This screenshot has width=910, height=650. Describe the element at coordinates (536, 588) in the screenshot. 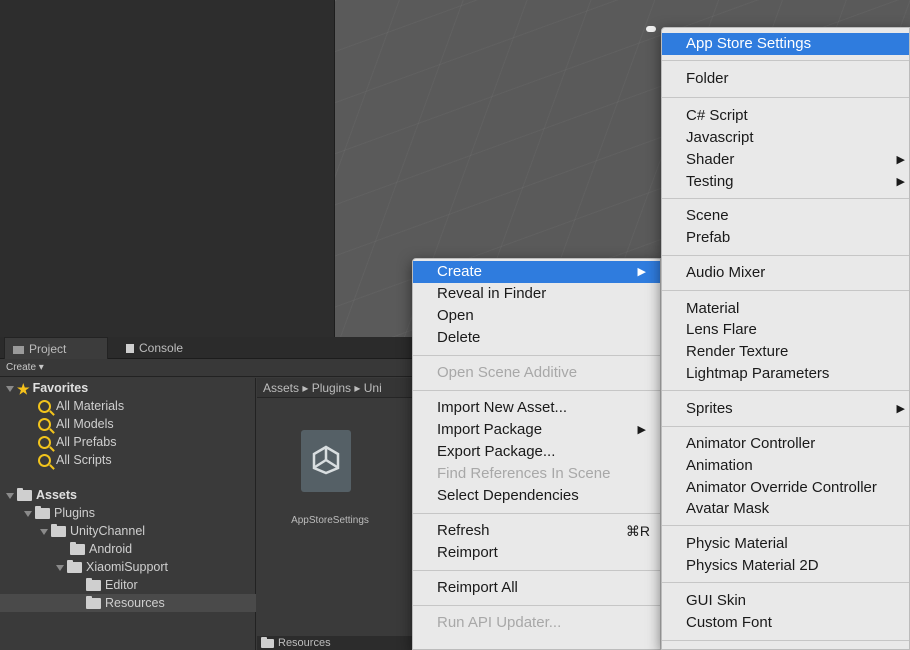

I see `menu-item-reimport-all: Reimport All` at that location.